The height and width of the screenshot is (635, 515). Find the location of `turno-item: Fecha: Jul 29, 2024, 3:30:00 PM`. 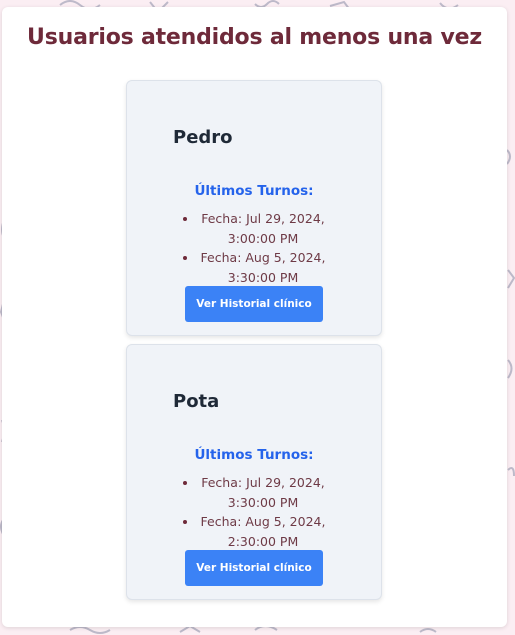

turno-item: Fecha: Jul 29, 2024, 3:30:00 PM is located at coordinates (258, 492).